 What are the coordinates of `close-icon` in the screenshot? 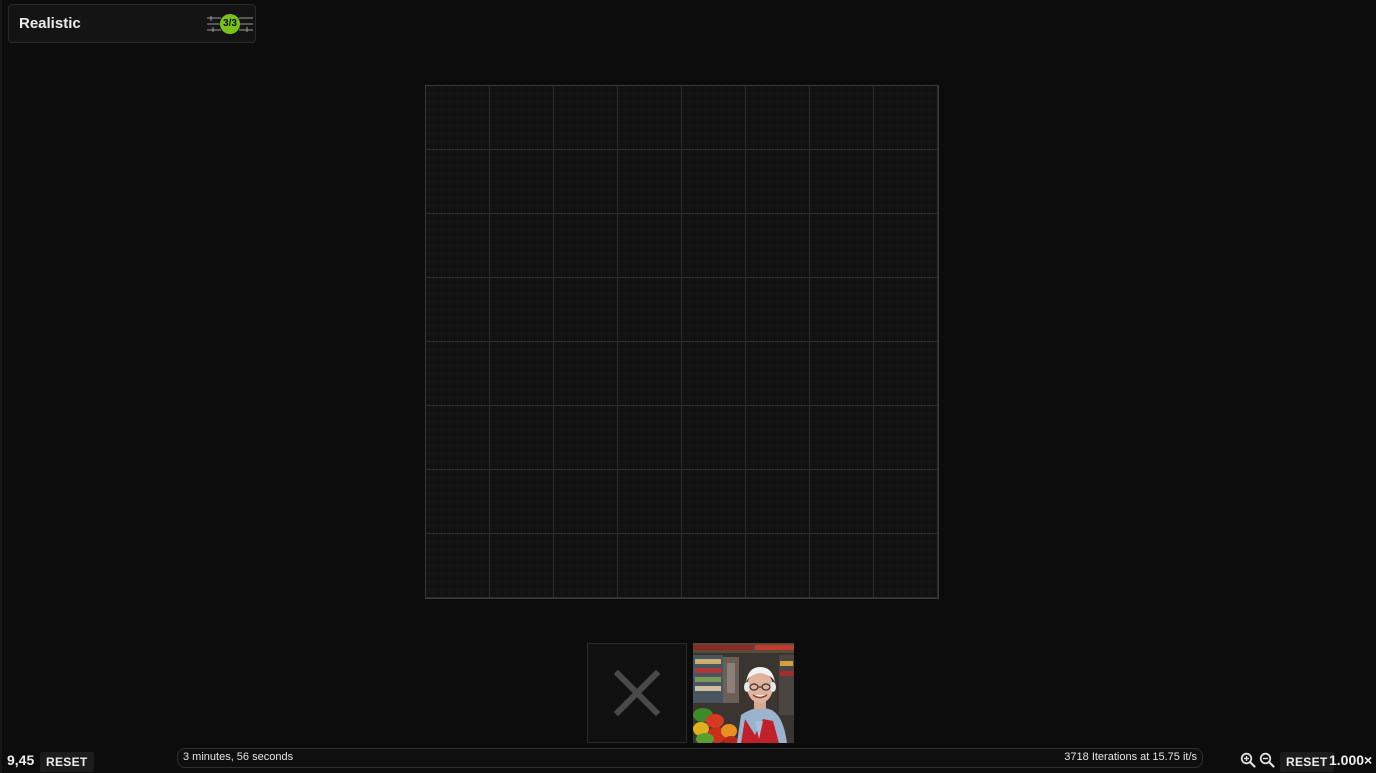 It's located at (637, 693).